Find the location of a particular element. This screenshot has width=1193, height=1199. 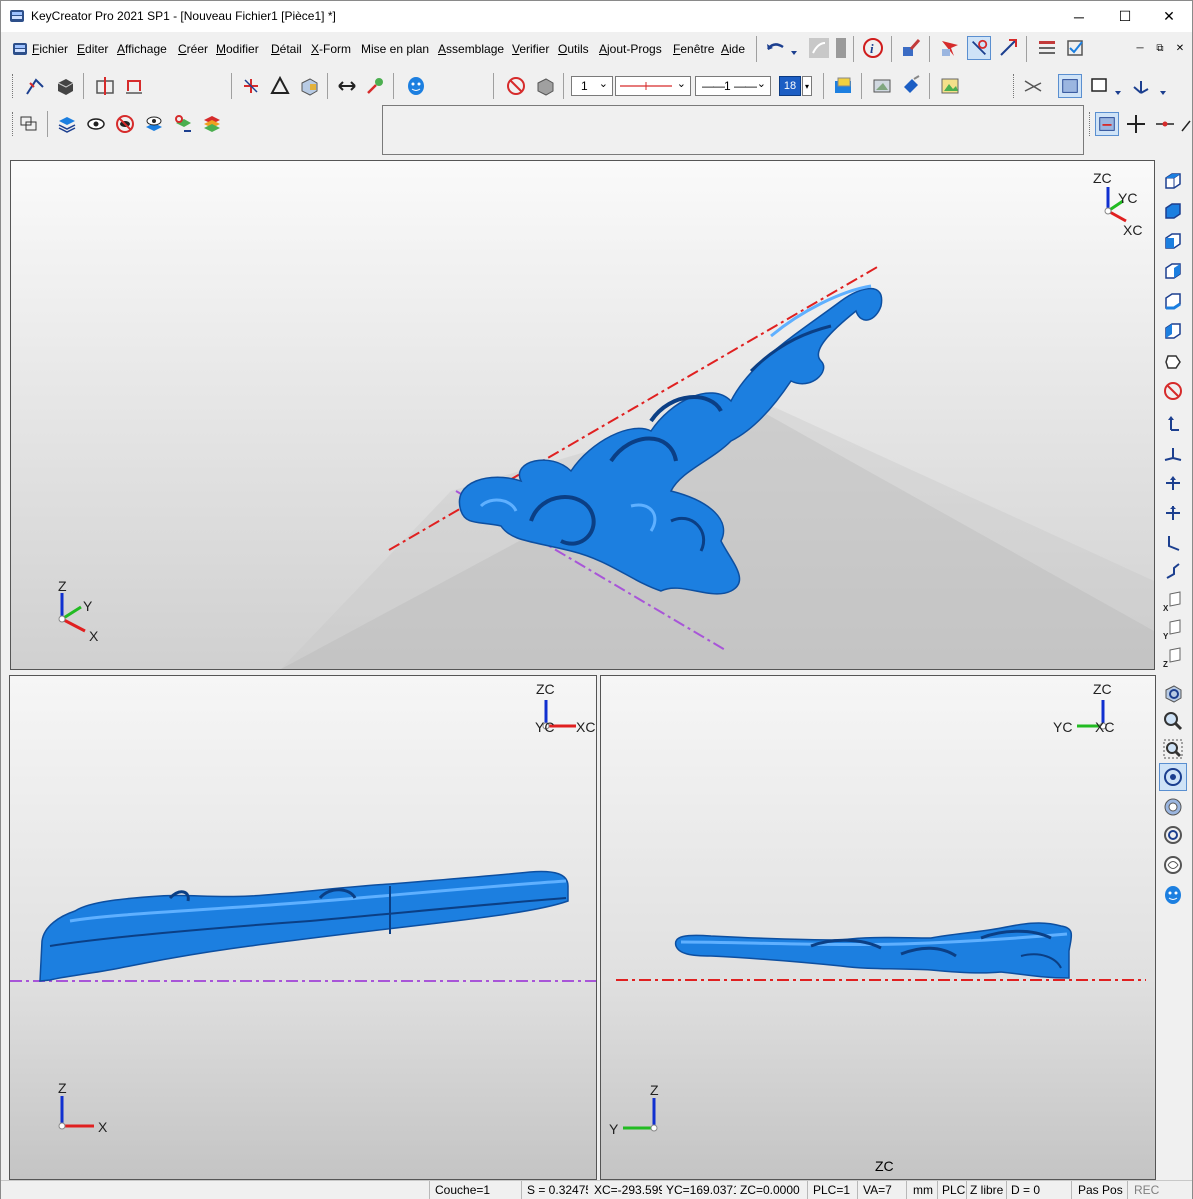

minimize-button: ─ is located at coordinates (1079, 16).